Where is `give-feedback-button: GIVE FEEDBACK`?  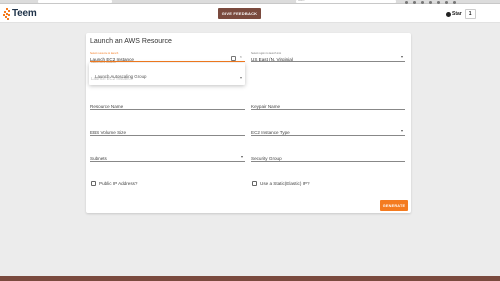 give-feedback-button: GIVE FEEDBACK is located at coordinates (239, 13).